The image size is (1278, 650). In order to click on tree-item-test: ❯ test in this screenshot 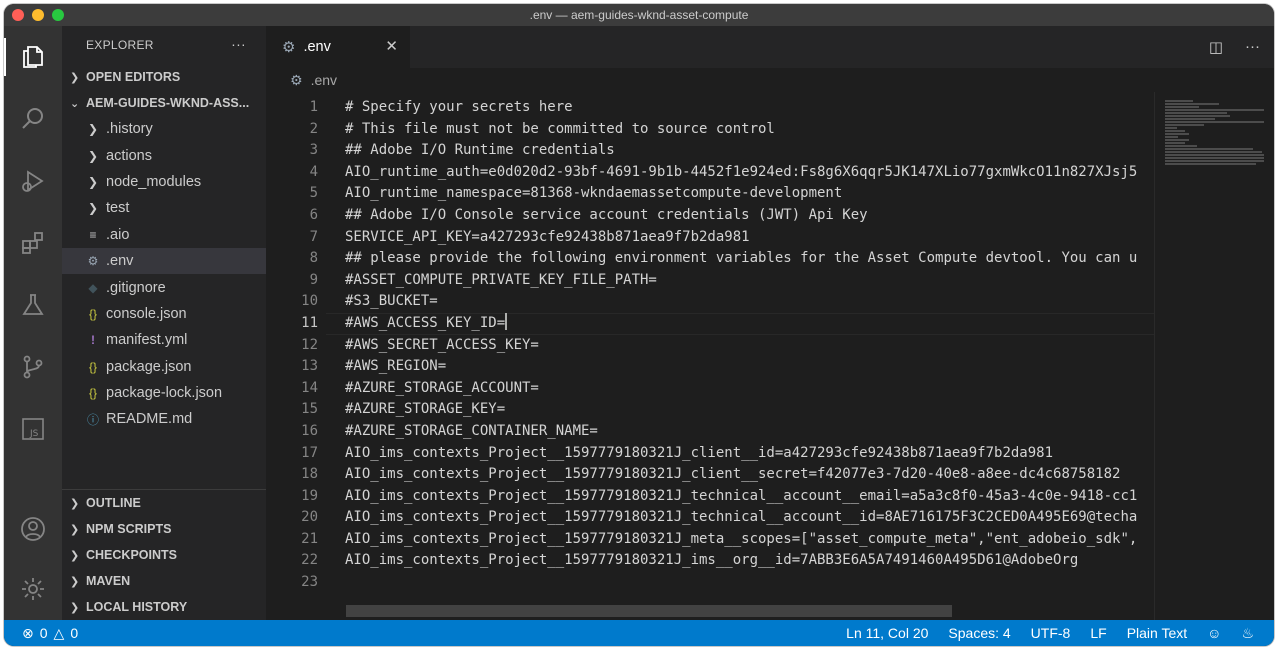, I will do `click(164, 208)`.